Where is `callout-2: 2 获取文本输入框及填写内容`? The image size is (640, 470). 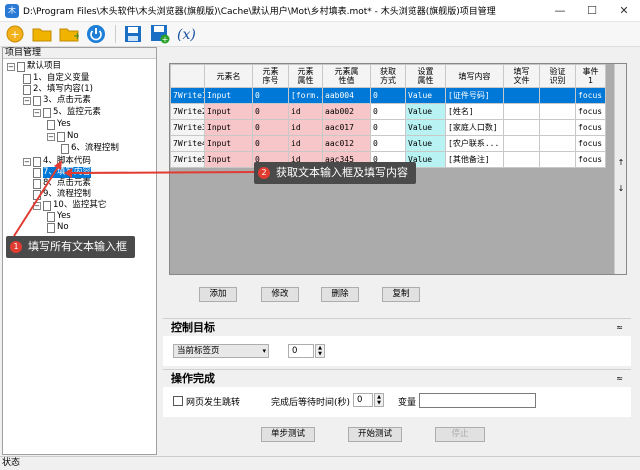
callout-2: 2 获取文本输入框及填写内容 is located at coordinates (335, 173).